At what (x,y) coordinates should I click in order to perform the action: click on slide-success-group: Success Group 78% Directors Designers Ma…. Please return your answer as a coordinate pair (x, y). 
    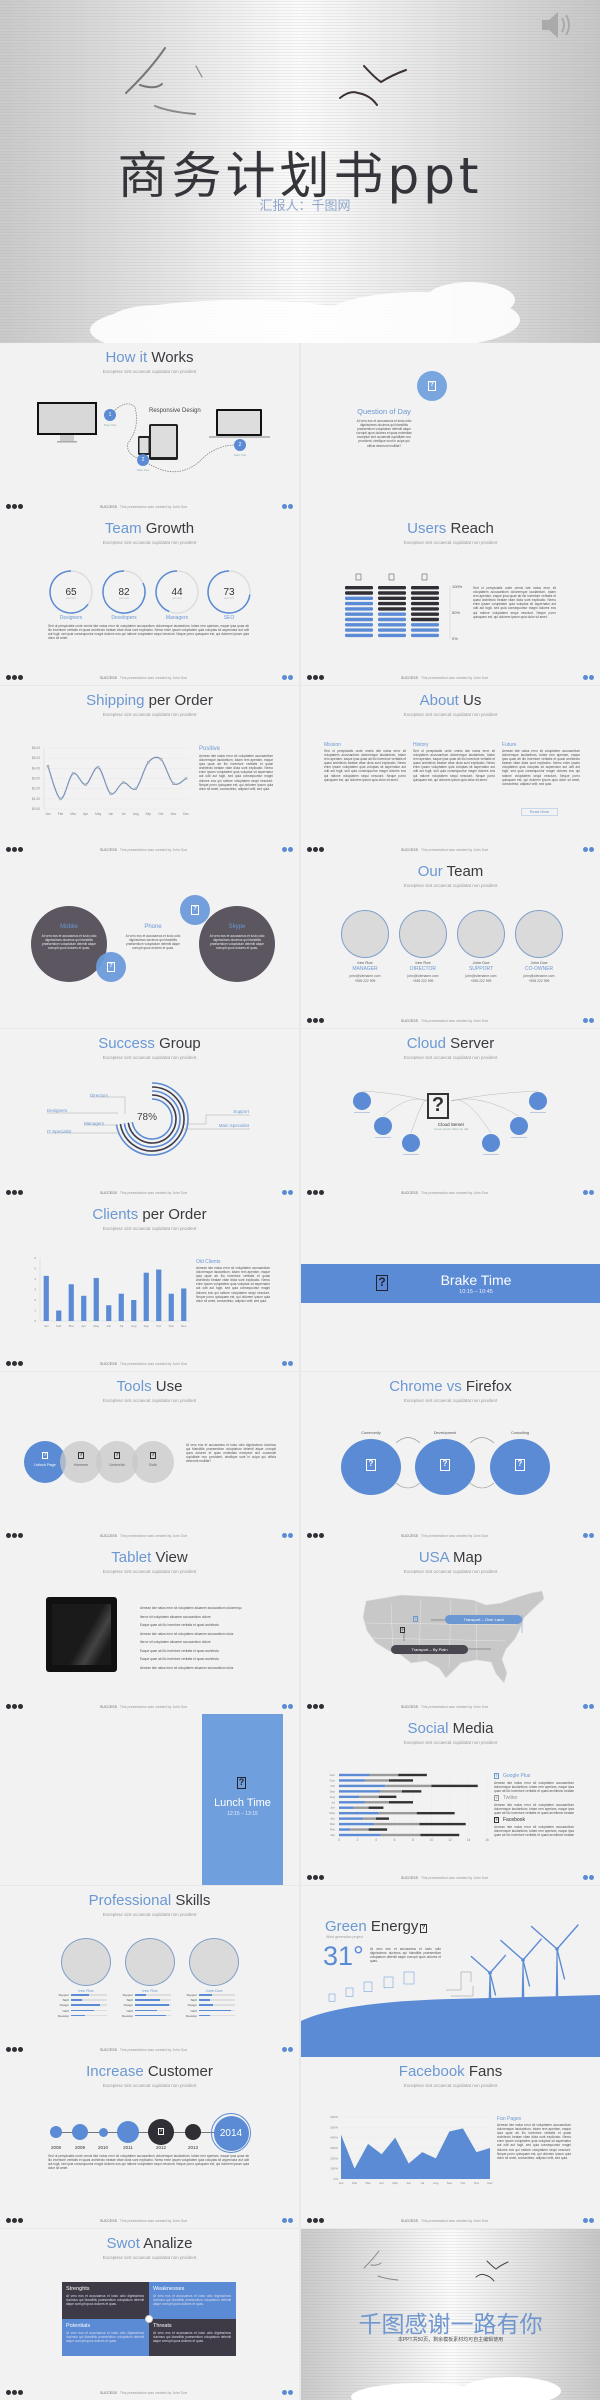
    Looking at the image, I should click on (149, 1114).